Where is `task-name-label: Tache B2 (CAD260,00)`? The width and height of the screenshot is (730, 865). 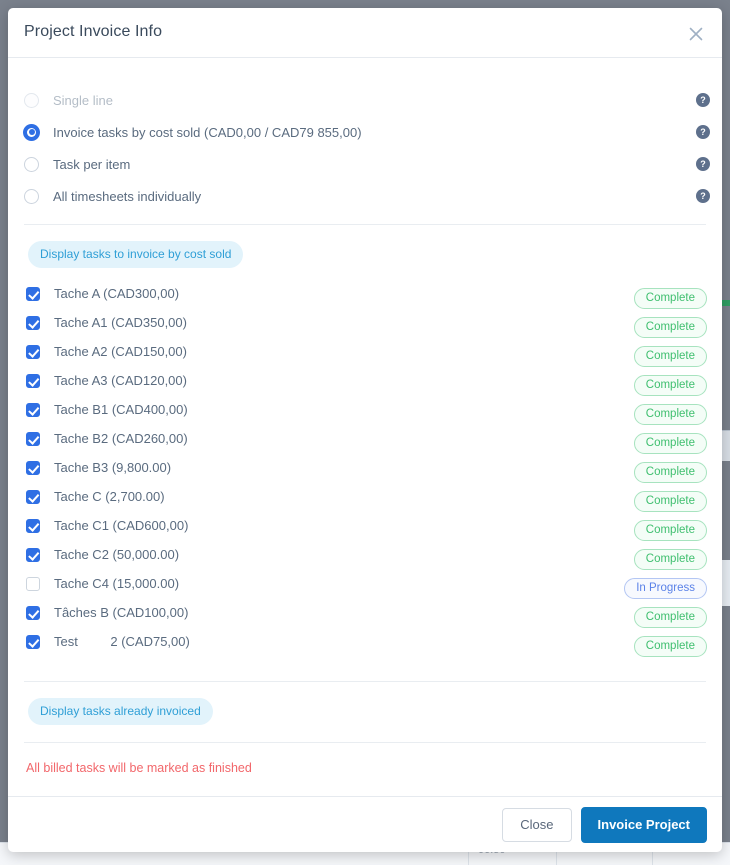 task-name-label: Tache B2 (CAD260,00) is located at coordinates (121, 438).